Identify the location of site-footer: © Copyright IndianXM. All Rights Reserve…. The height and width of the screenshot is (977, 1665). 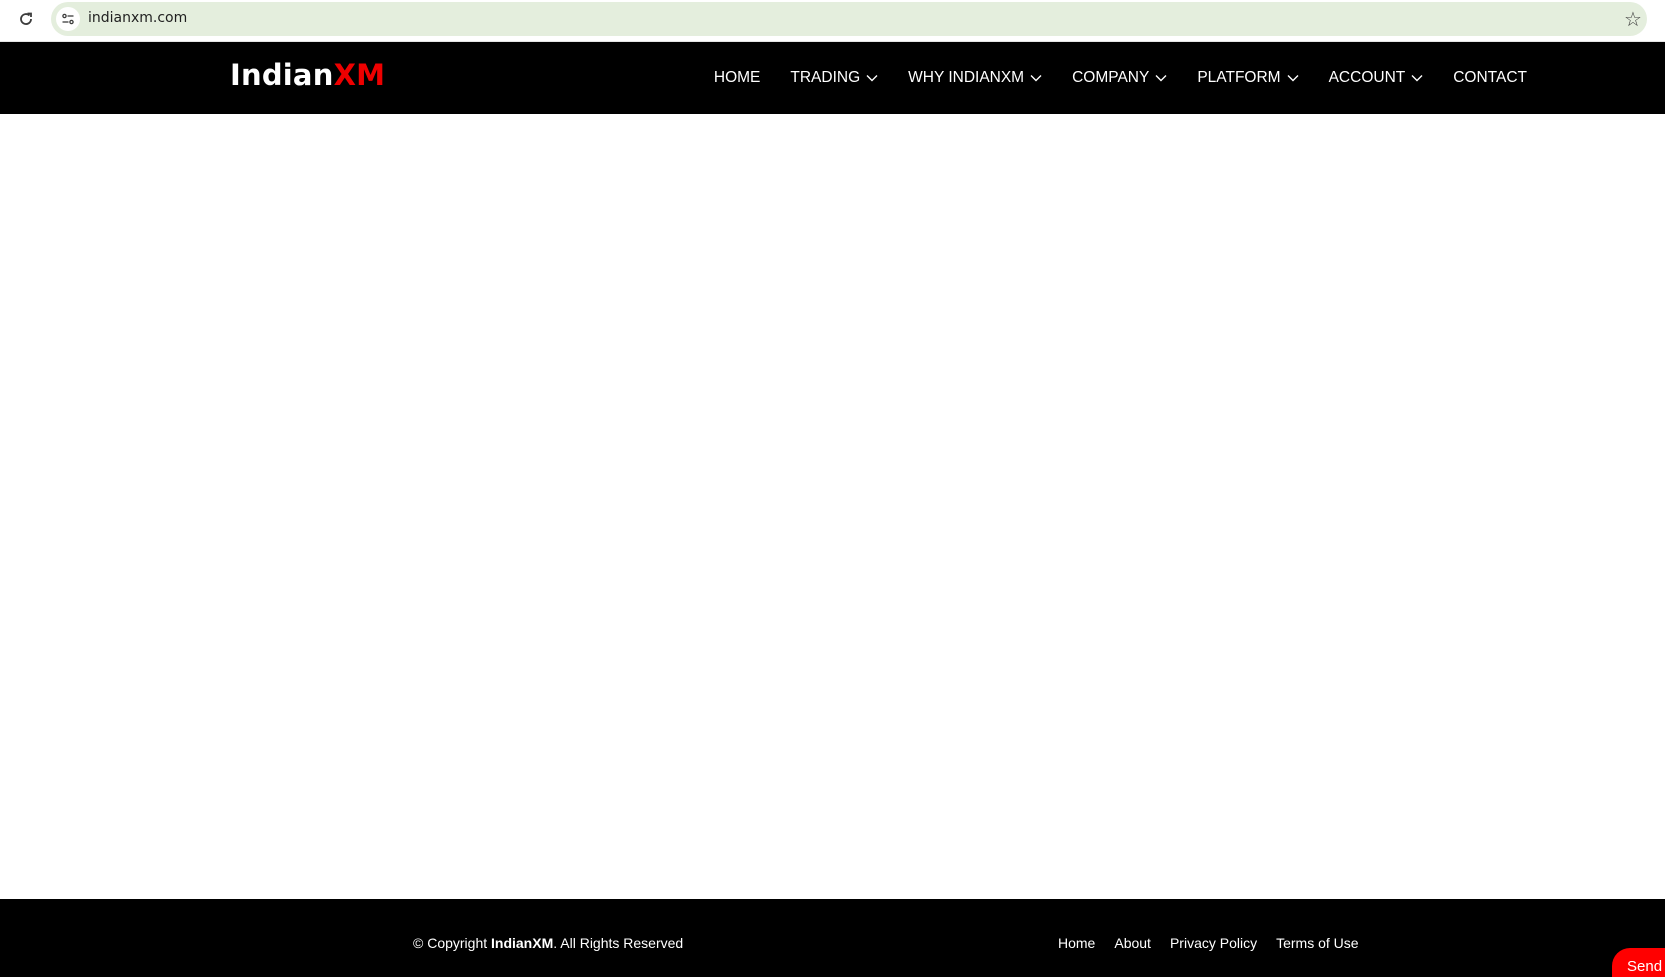
(832, 938).